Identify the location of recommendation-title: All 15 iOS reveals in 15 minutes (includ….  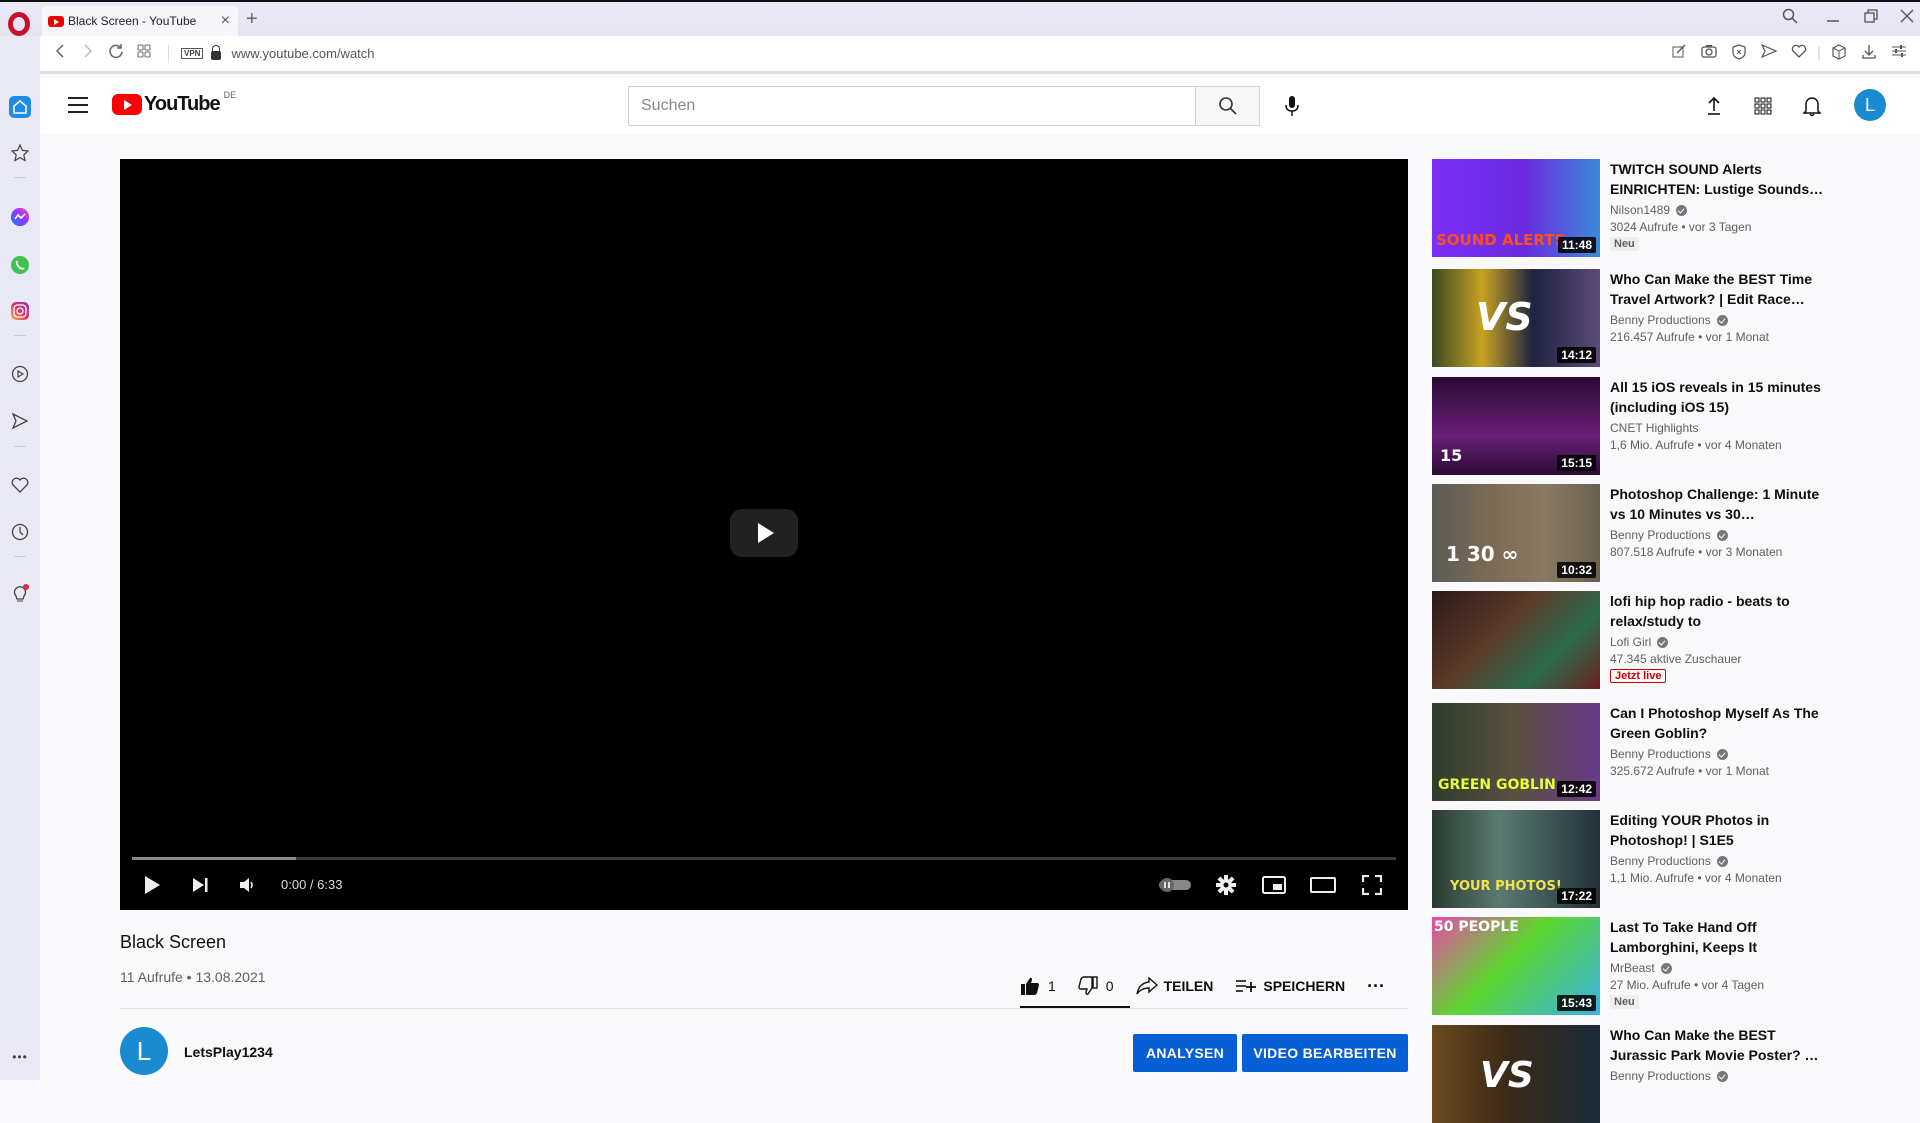
(1721, 397).